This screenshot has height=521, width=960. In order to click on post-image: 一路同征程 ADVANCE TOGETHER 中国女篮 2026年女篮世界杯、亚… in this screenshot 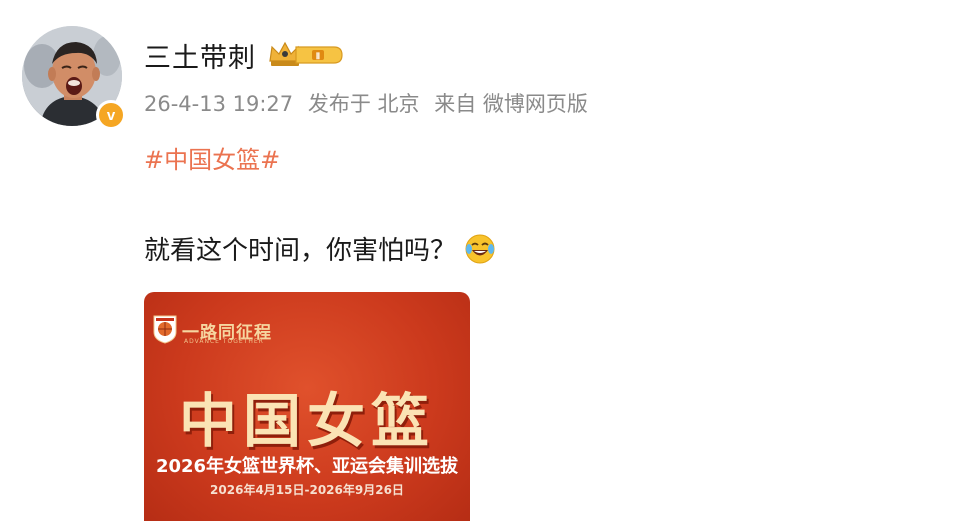, I will do `click(307, 406)`.